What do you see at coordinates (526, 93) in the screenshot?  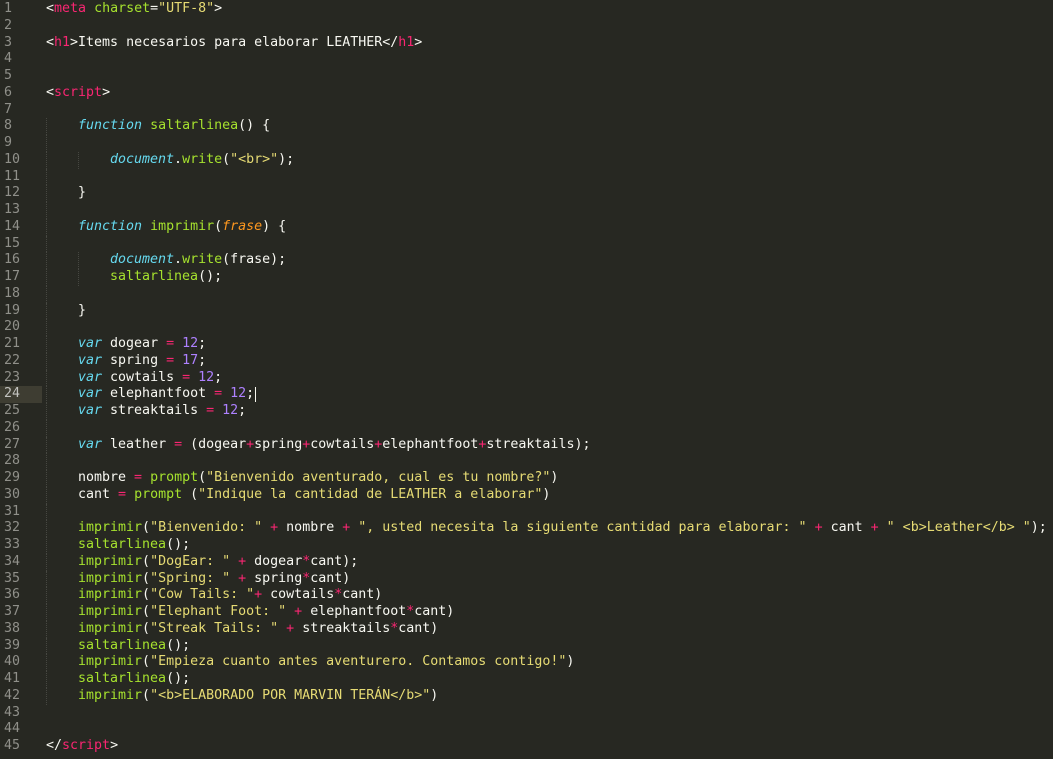 I see `code-line: 6 <script>` at bounding box center [526, 93].